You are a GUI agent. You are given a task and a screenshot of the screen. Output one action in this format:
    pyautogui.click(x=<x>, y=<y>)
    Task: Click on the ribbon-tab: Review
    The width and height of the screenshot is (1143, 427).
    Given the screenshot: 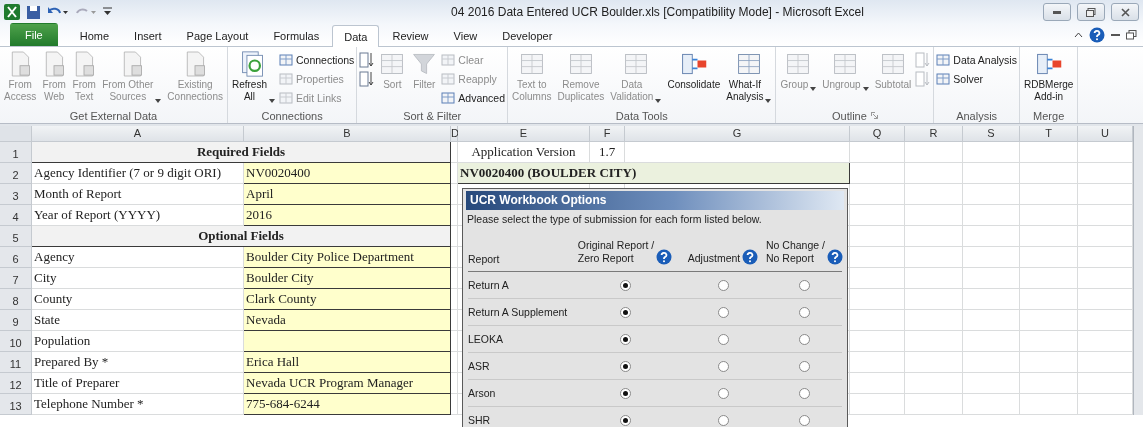 What is the action you would take?
    pyautogui.click(x=410, y=35)
    